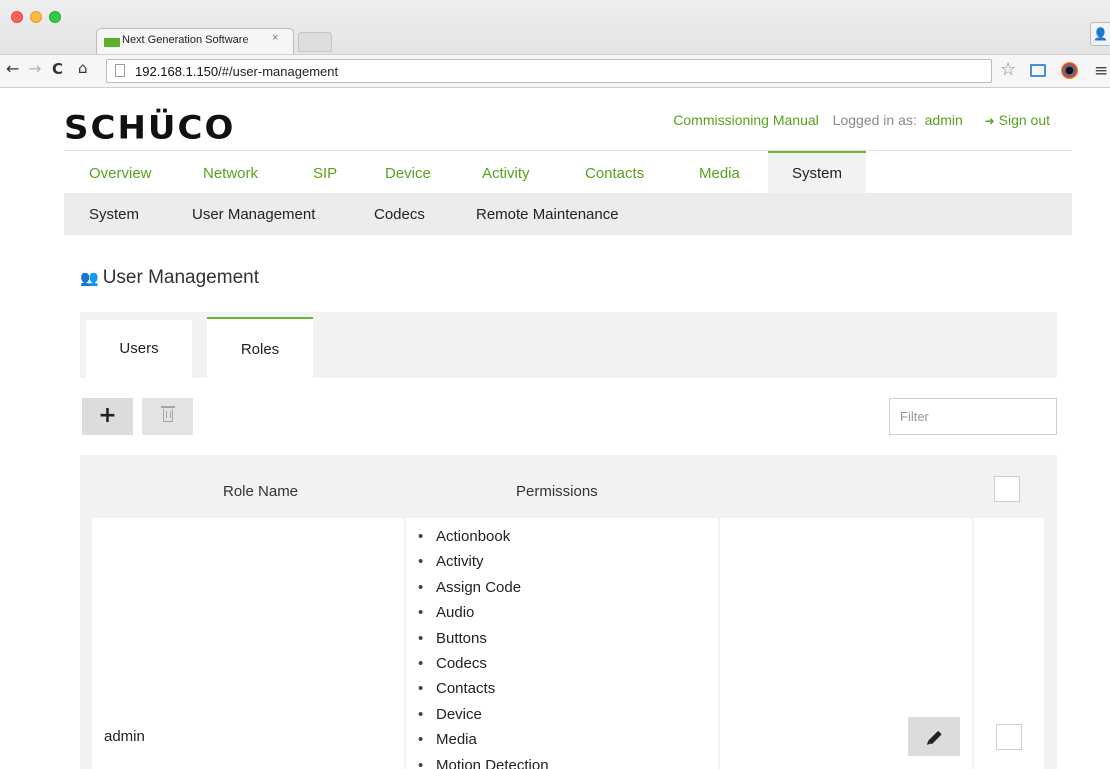 This screenshot has width=1110, height=769. I want to click on back-arrow-icon: ←, so click(12, 68).